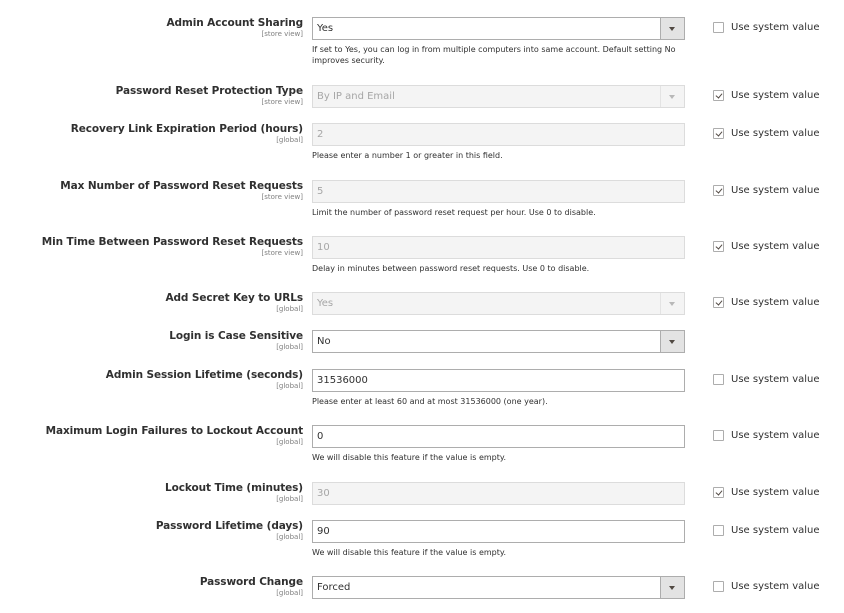 This screenshot has width=844, height=613. I want to click on selected-value: No, so click(324, 341).